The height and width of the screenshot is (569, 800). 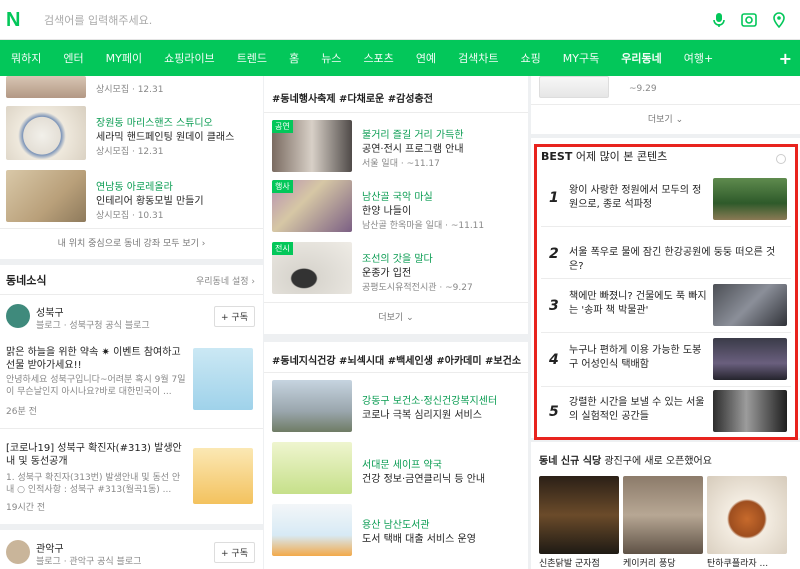 I want to click on best-header: BEST 어제 많이 본 콘텐츠, so click(x=604, y=156).